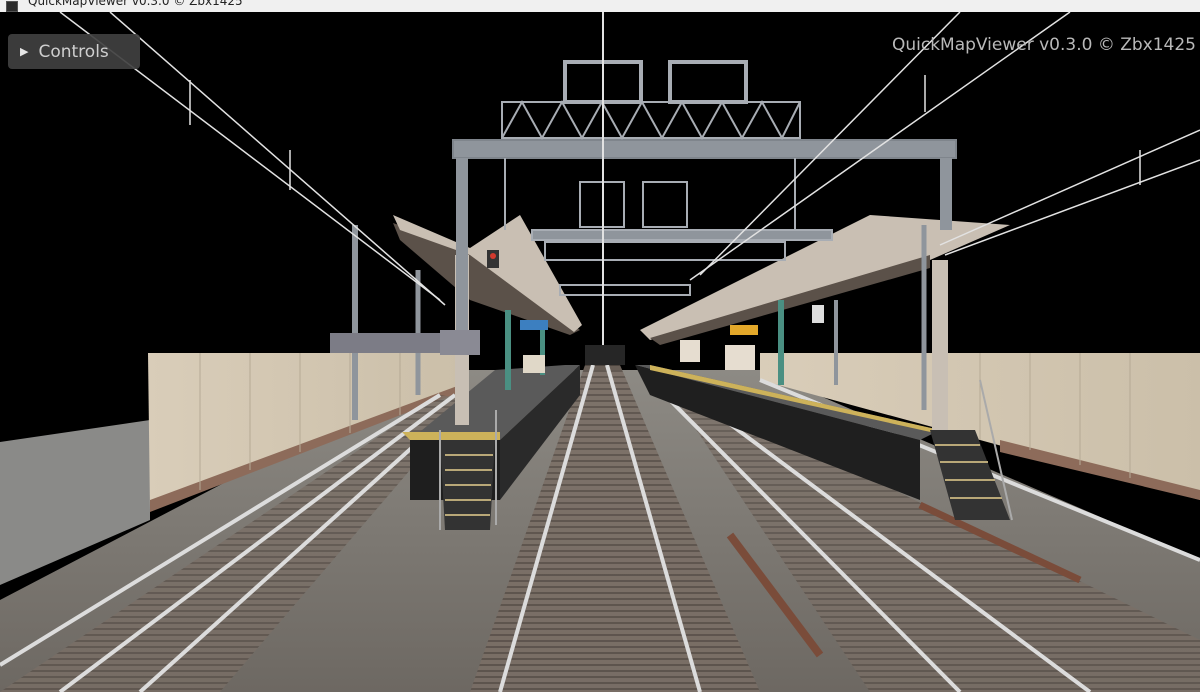  Describe the element at coordinates (135, 4) in the screenshot. I see `window-title: QuickMapViewer v0.3.0 © Zbx1425` at that location.